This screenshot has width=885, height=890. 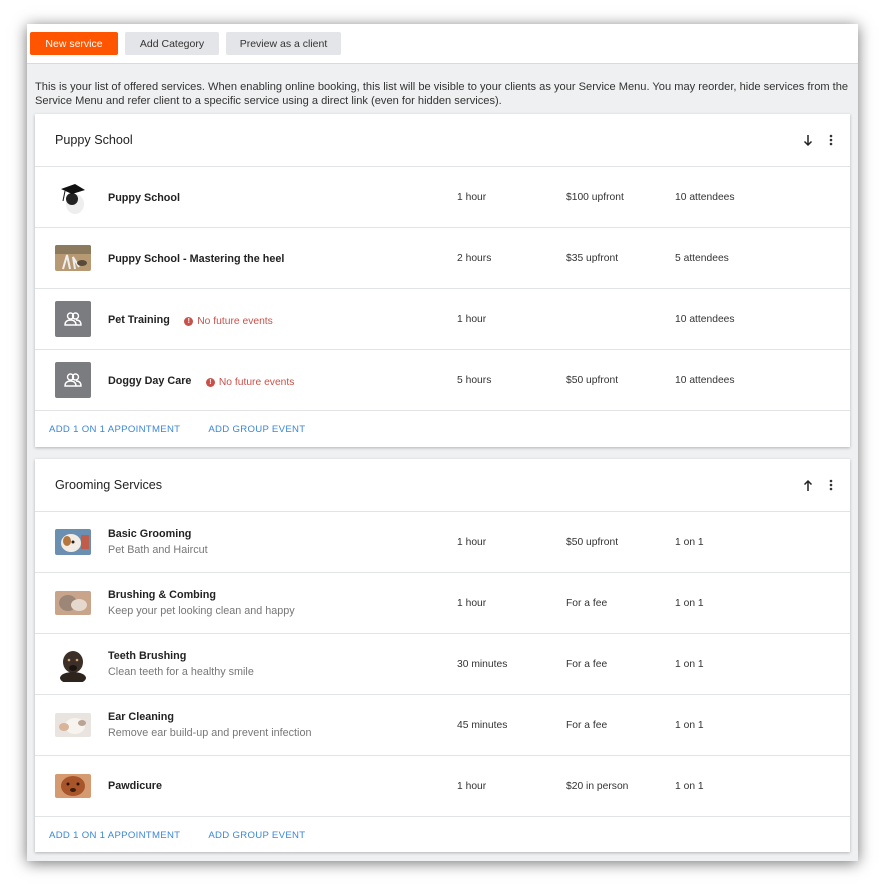 I want to click on service-name: Pawdicure, so click(x=135, y=786).